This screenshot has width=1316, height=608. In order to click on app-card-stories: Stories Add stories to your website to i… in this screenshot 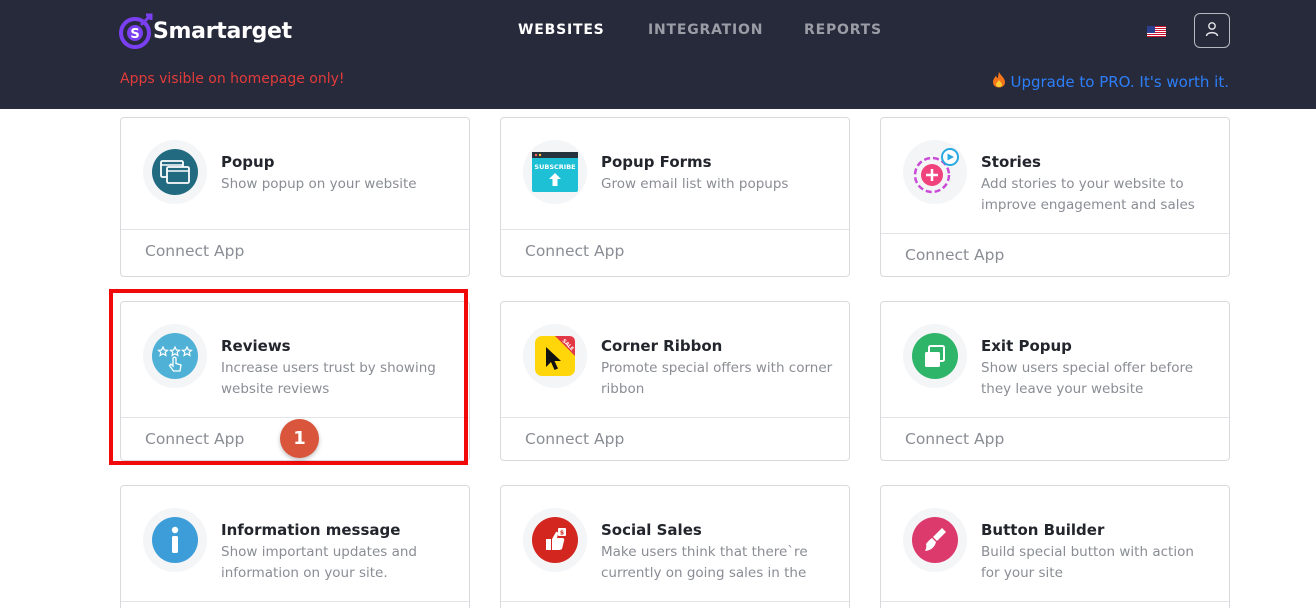, I will do `click(1055, 197)`.